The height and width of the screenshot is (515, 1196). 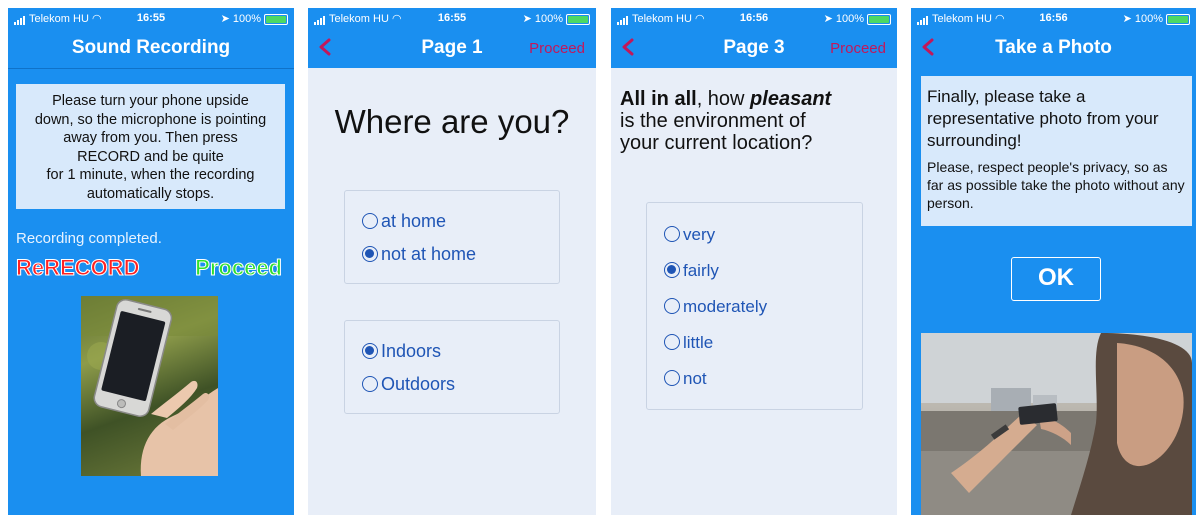 What do you see at coordinates (1056, 279) in the screenshot?
I see `ok-button: OK` at bounding box center [1056, 279].